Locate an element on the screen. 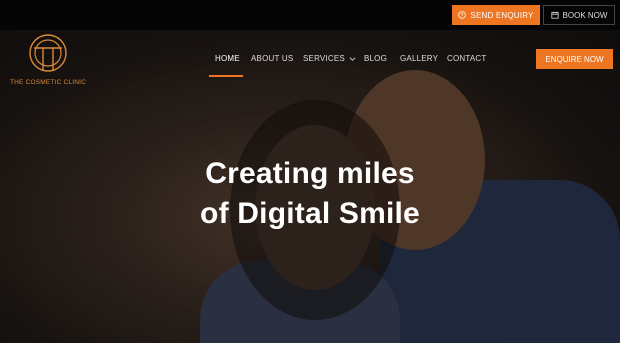  nav-item-contact: CONTACT is located at coordinates (466, 58).